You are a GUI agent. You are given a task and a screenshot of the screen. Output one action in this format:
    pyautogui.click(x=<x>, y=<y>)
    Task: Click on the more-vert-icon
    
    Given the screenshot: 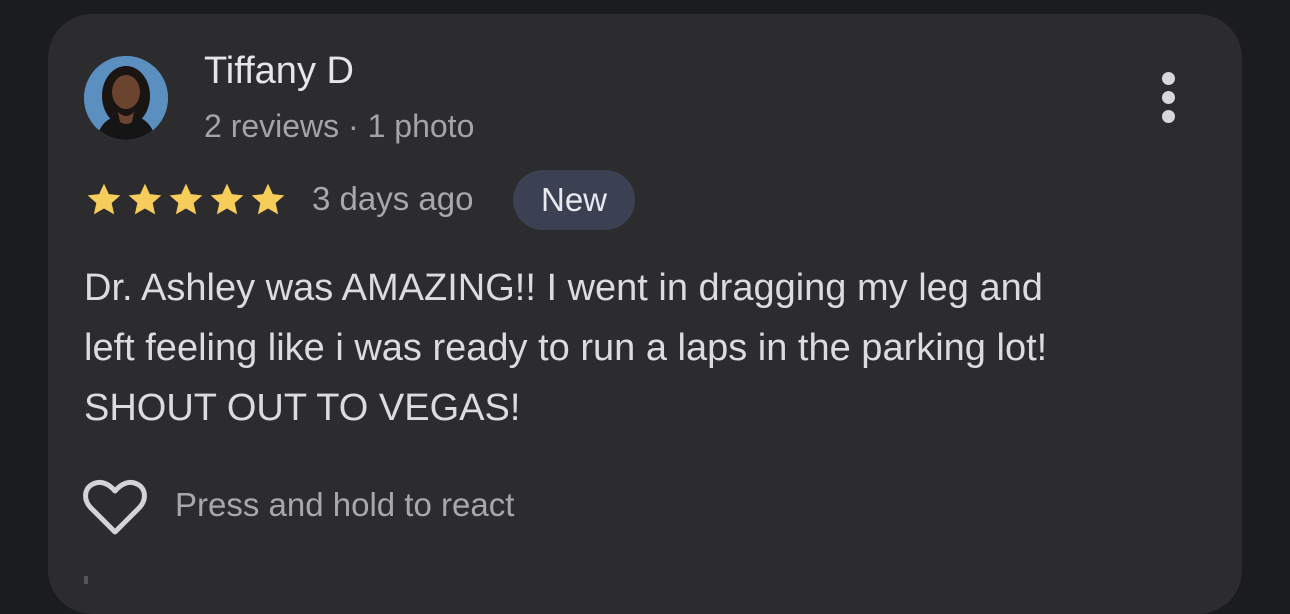 What is the action you would take?
    pyautogui.click(x=1170, y=98)
    